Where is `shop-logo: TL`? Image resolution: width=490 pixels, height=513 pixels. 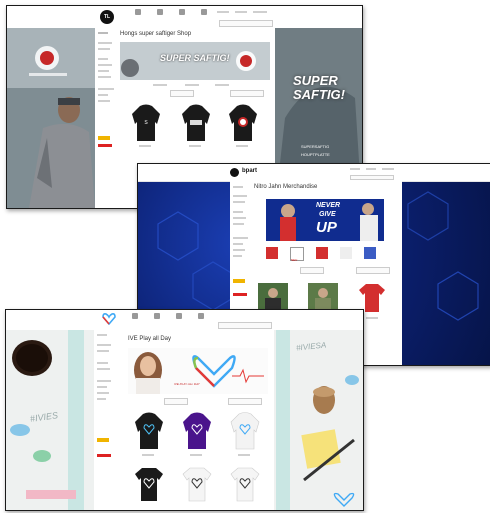 shop-logo: TL is located at coordinates (107, 17).